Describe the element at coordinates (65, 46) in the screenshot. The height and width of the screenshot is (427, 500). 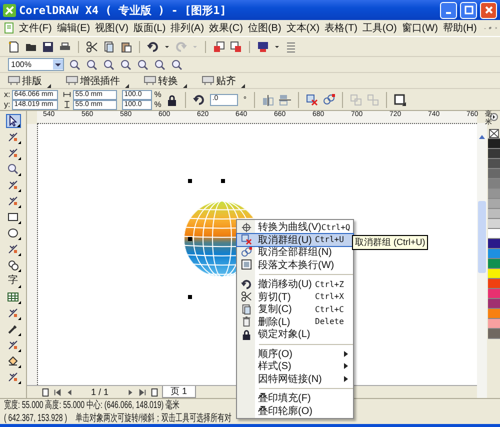
I see `print-icon` at that location.